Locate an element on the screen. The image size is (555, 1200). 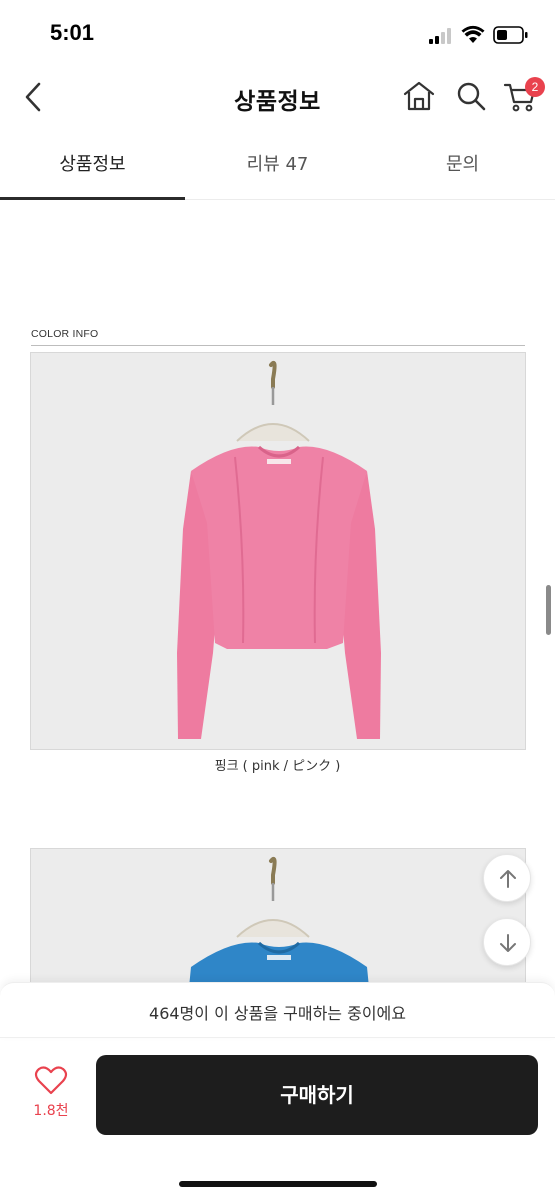
scrollbar-thumb is located at coordinates (548, 610).